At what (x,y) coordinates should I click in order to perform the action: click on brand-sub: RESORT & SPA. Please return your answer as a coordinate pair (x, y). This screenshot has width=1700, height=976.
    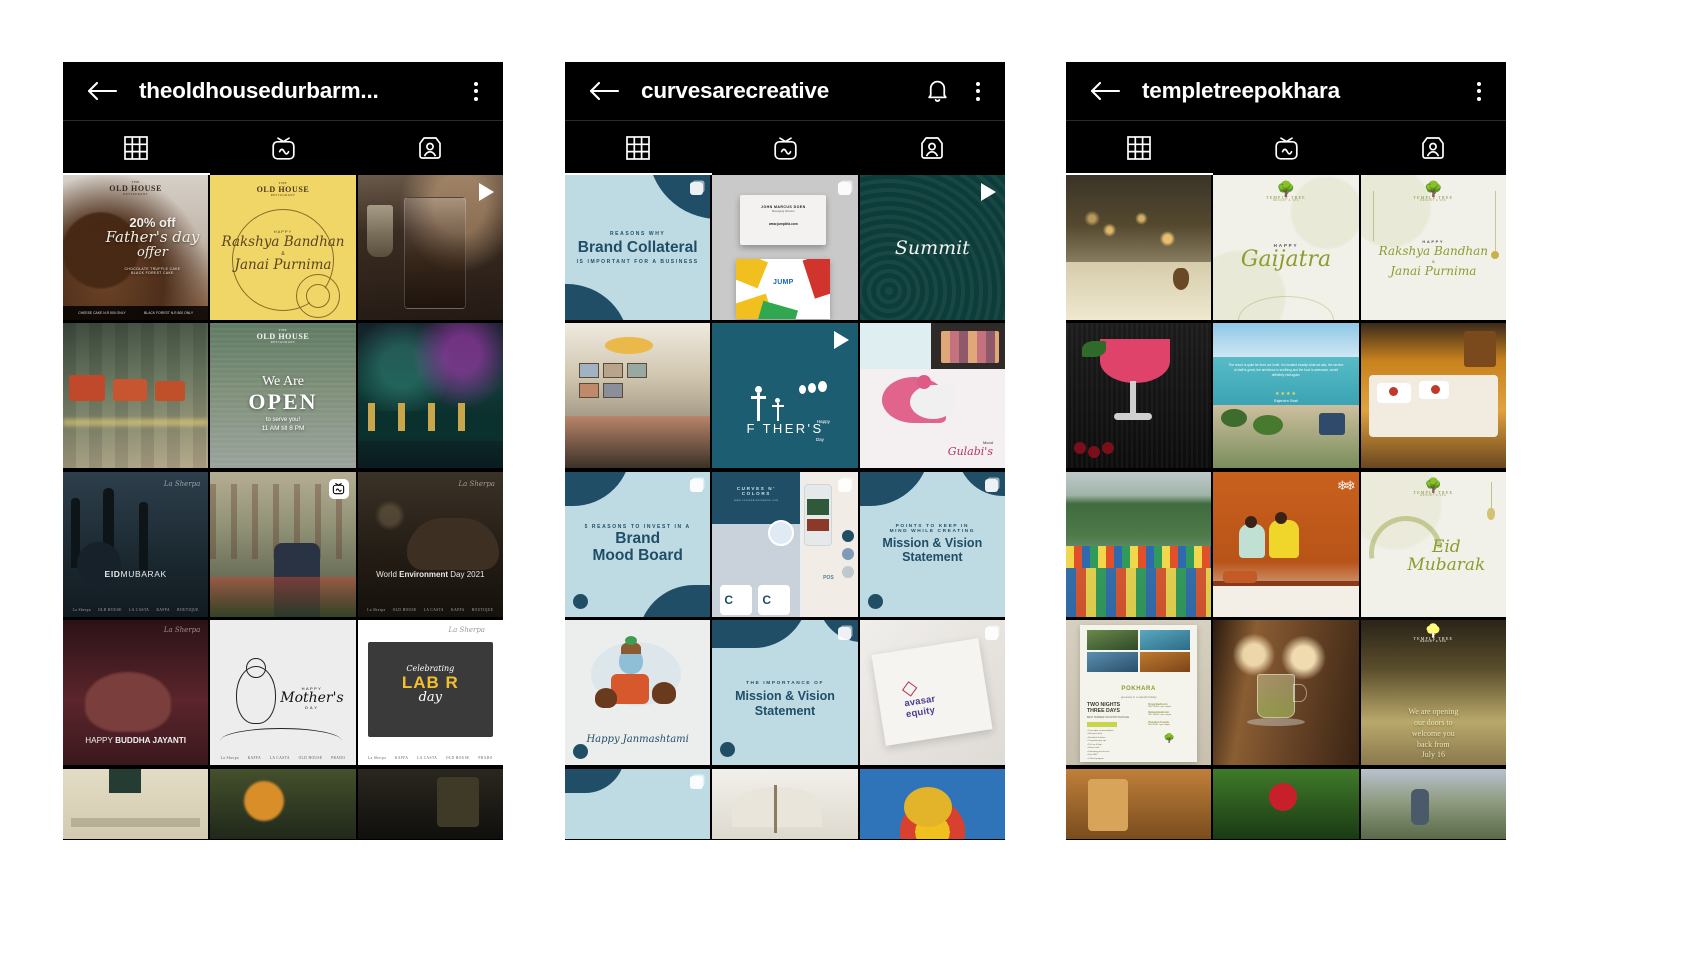
    Looking at the image, I should click on (1433, 641).